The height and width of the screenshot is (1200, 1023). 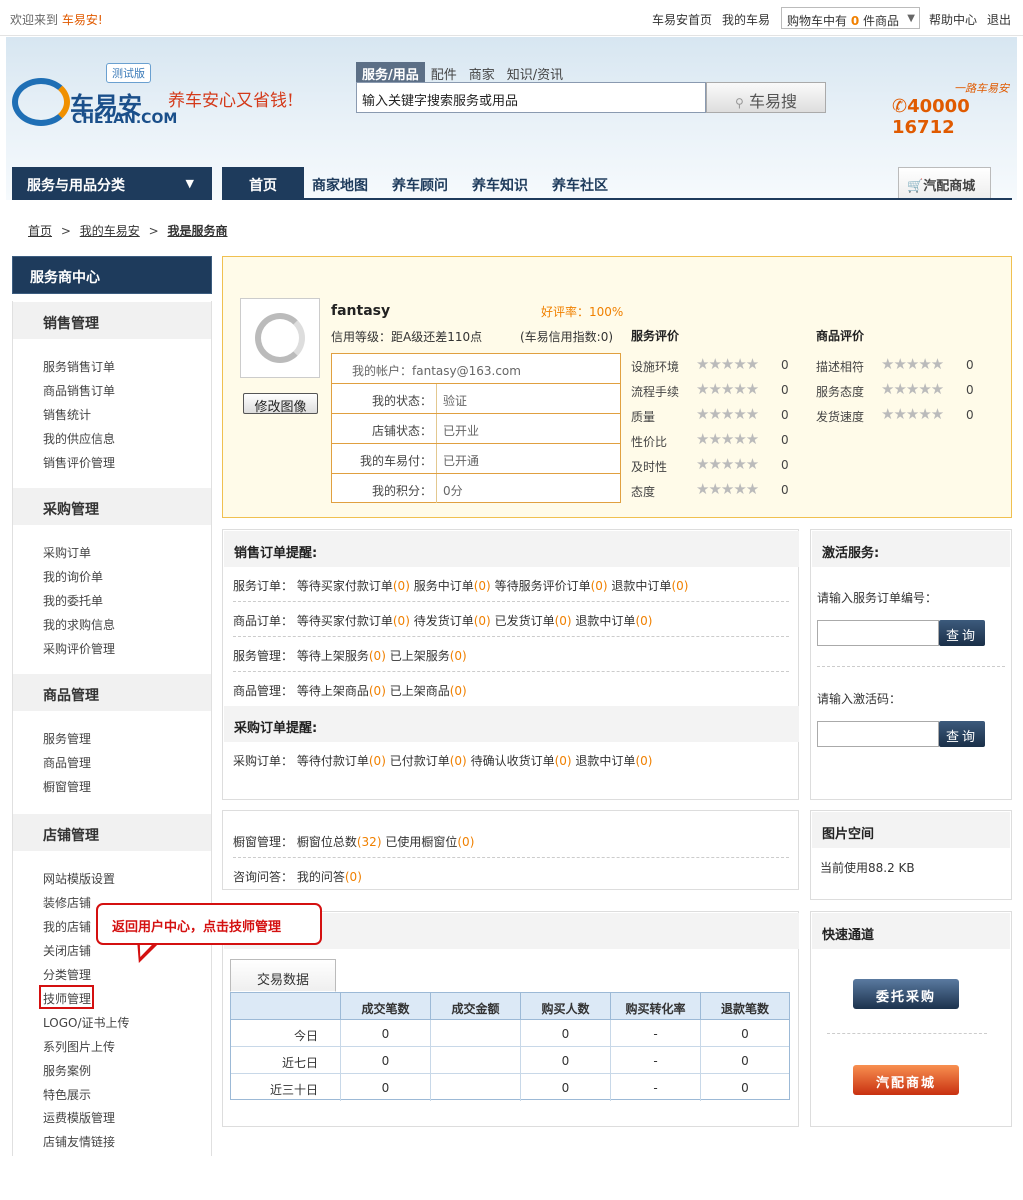 What do you see at coordinates (112, 183) in the screenshot?
I see `category-menu: 服务与用品分类 ▼` at bounding box center [112, 183].